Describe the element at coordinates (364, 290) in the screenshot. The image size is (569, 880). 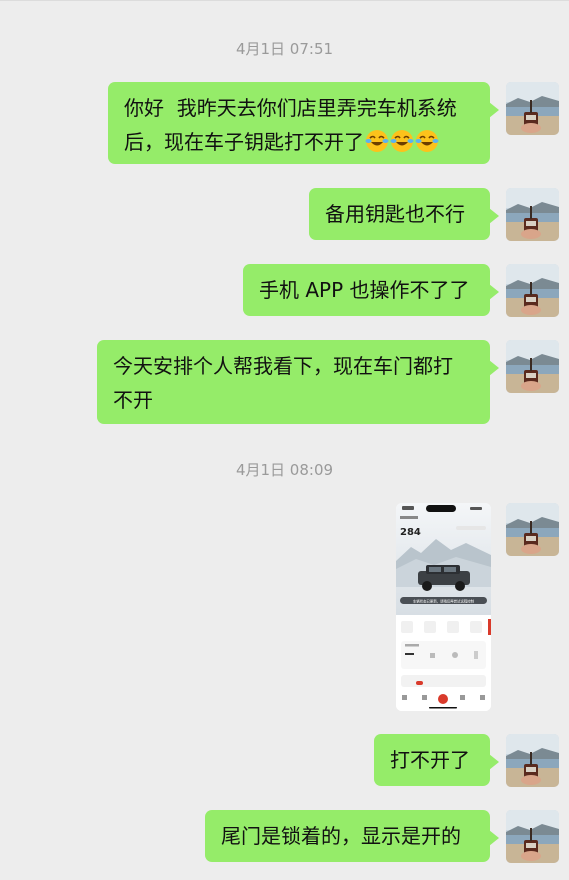
I see `message-line: 手机 APP 也操作不了了` at that location.